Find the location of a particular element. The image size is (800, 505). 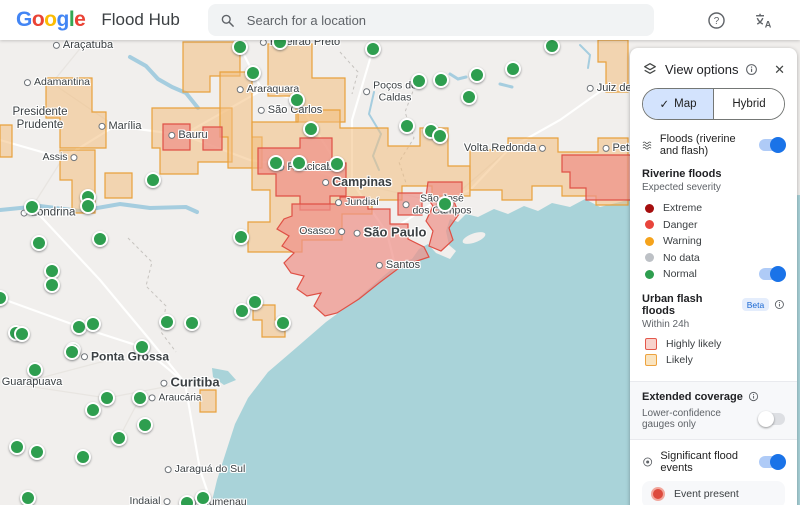

extended-coverage-subtitle: Lower-confidence gauges only is located at coordinates (681, 418).